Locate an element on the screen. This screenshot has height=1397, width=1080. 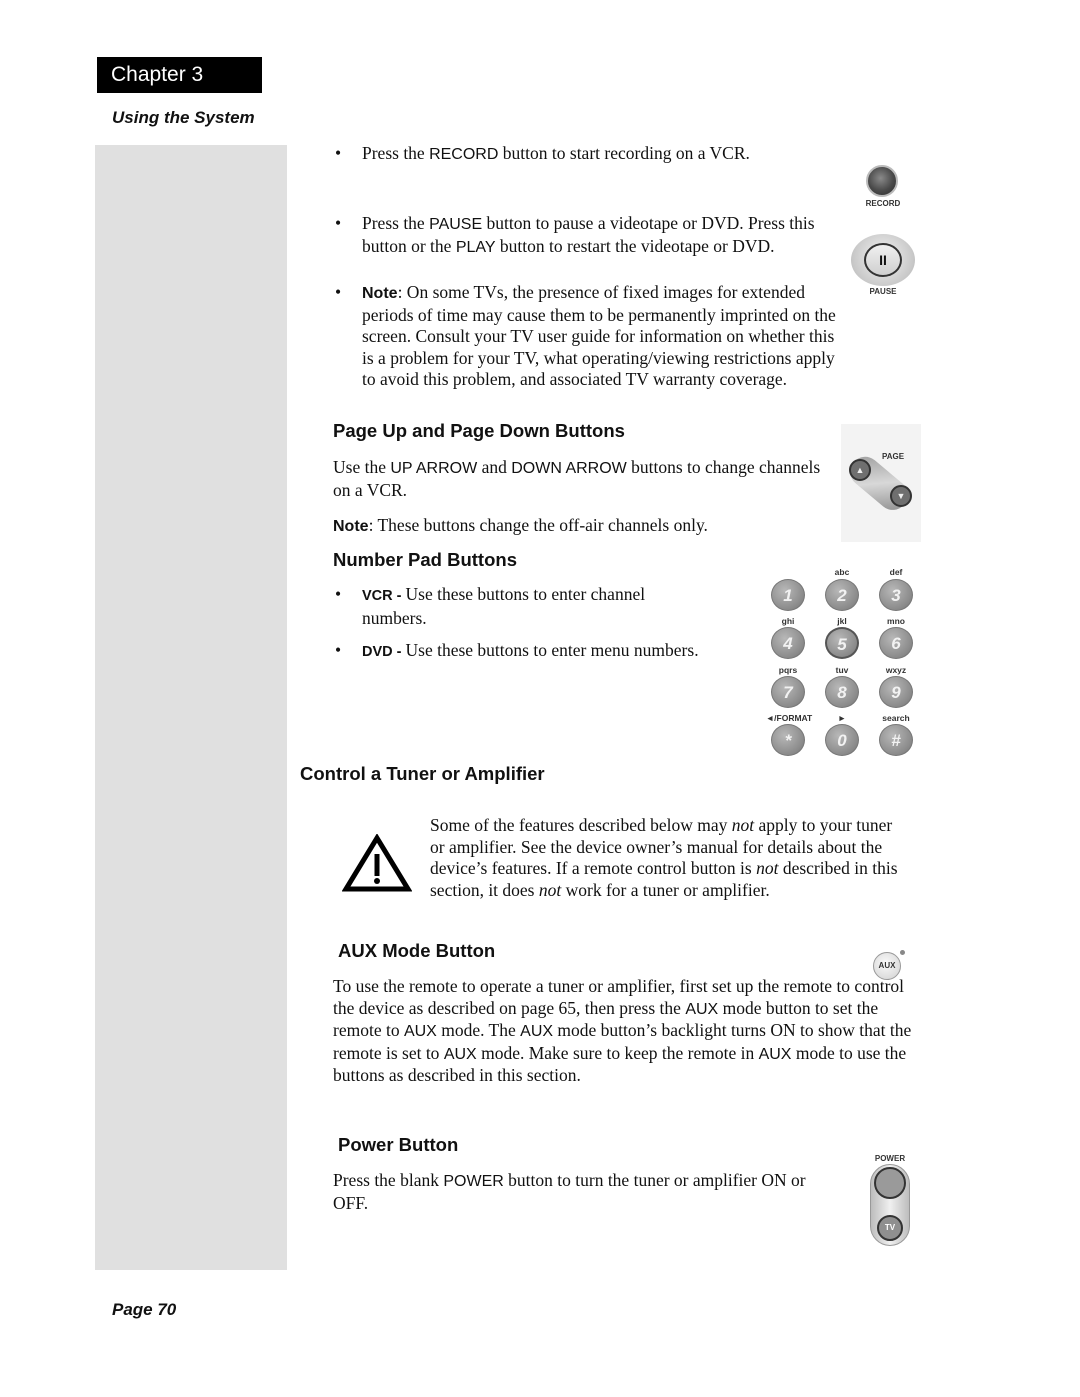
section-title: Using the System is located at coordinates (183, 117).